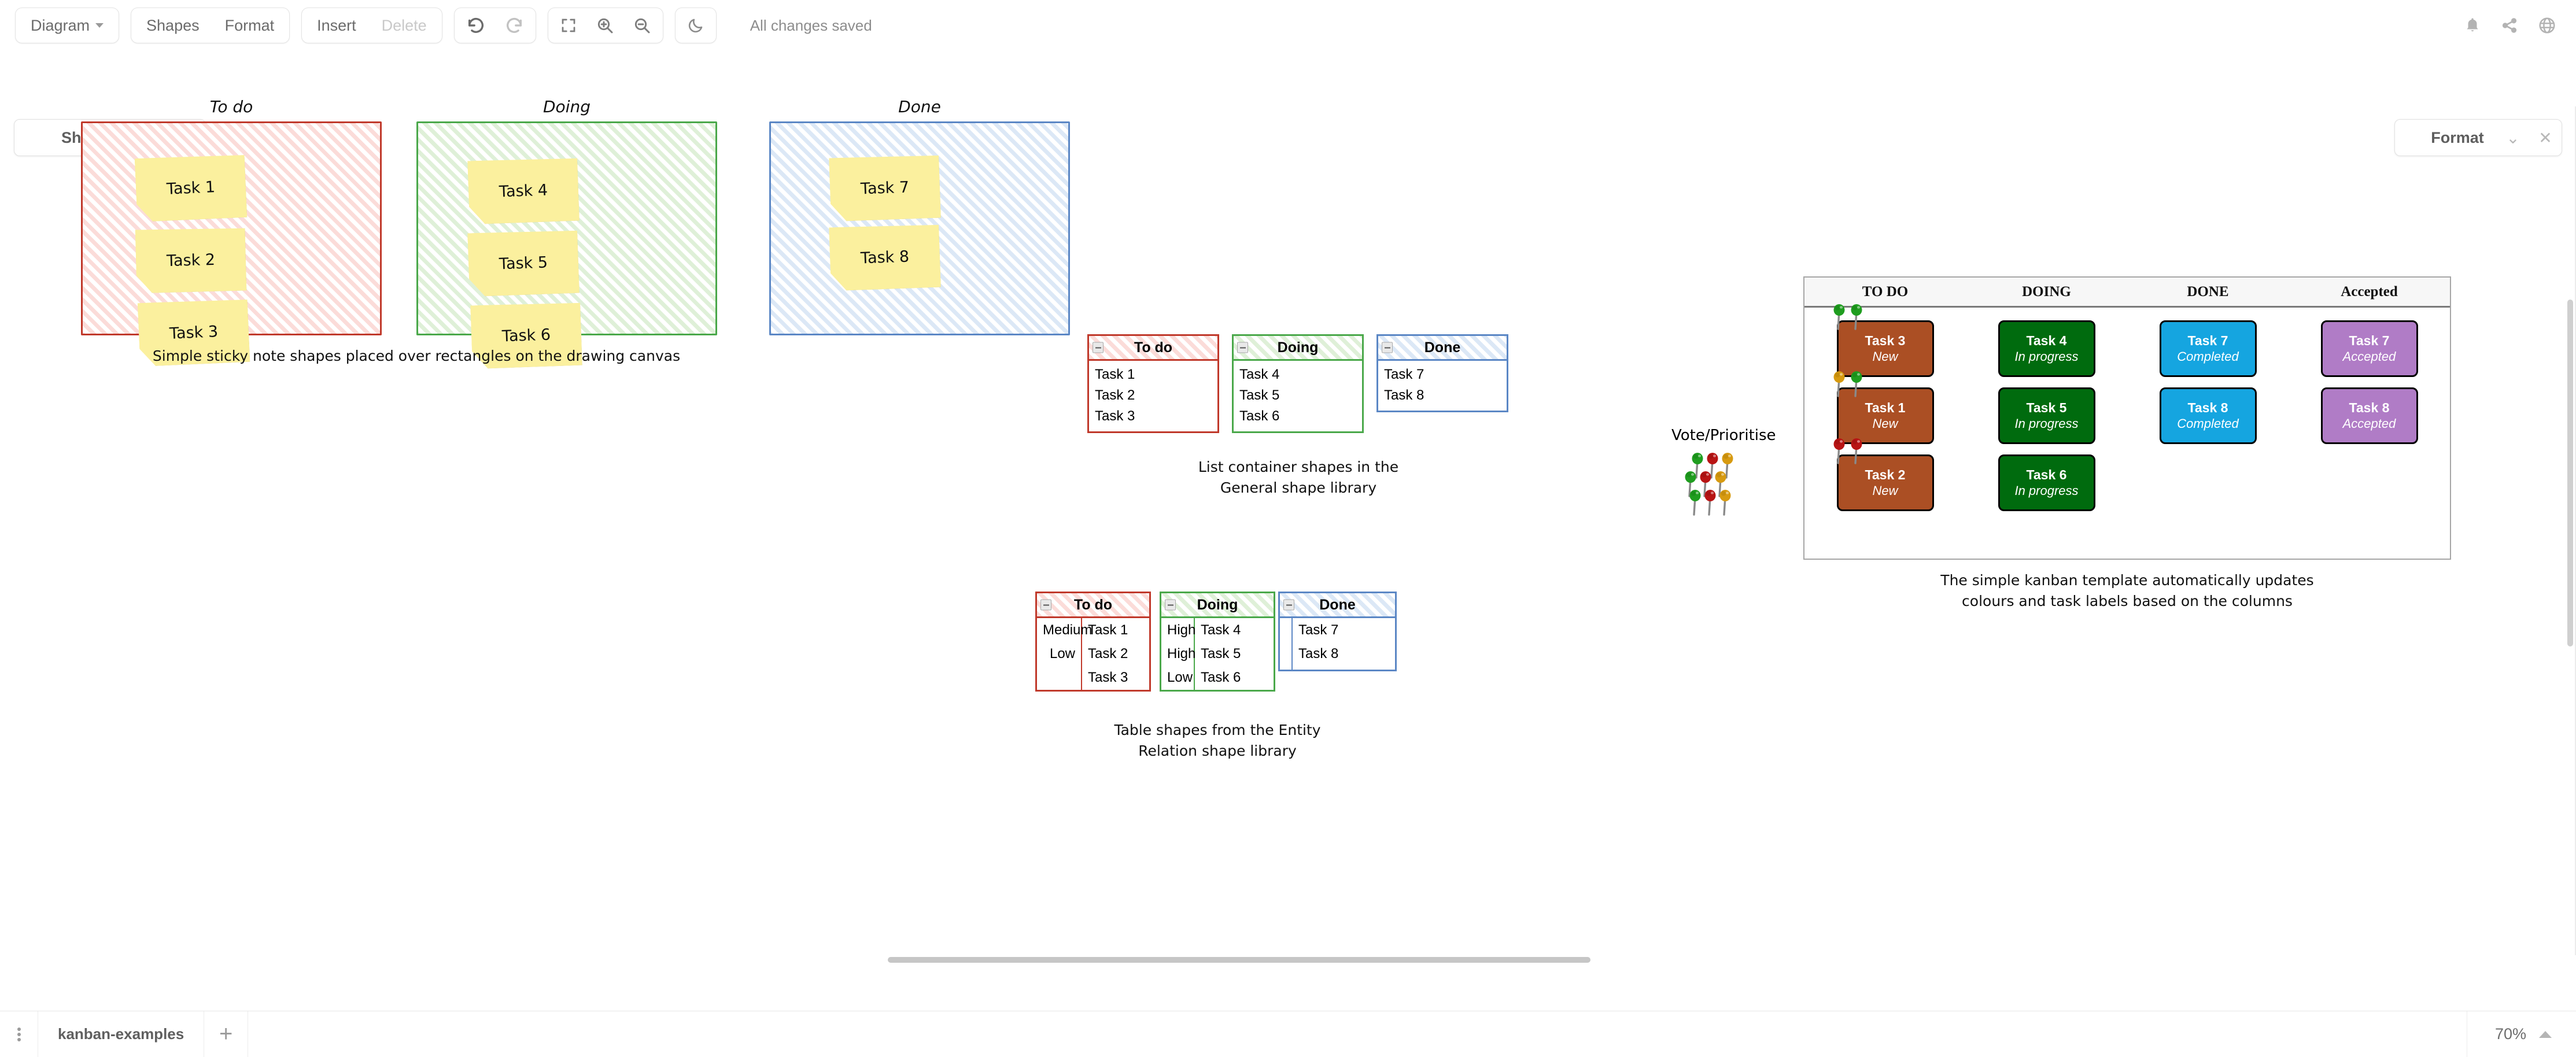  What do you see at coordinates (1298, 395) in the screenshot?
I see `list-item: Task 5` at bounding box center [1298, 395].